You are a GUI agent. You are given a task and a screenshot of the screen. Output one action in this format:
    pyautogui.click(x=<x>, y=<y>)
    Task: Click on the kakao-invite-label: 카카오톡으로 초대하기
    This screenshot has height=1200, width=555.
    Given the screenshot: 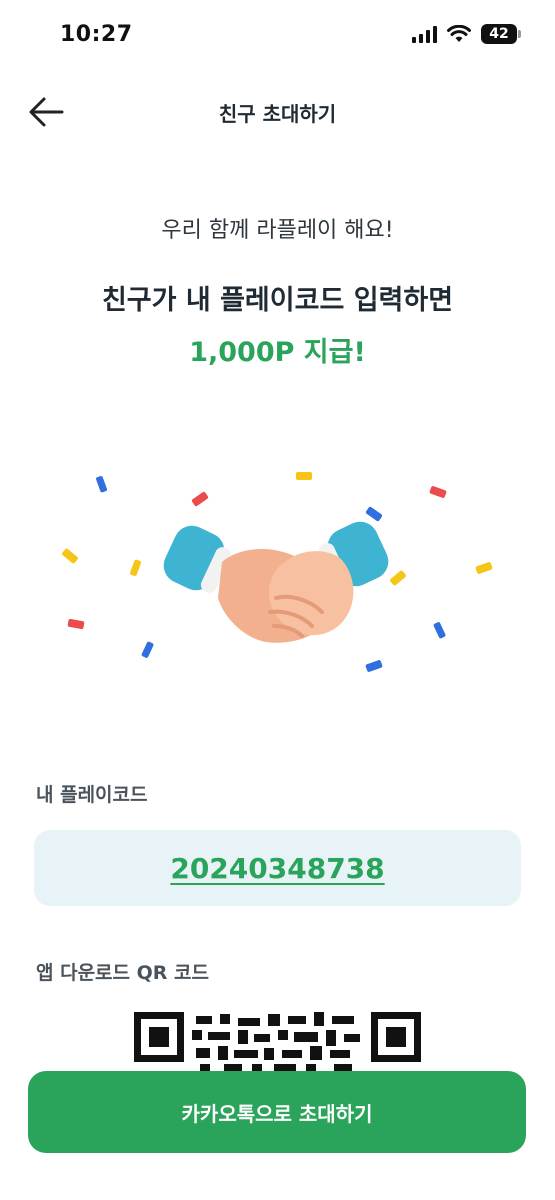 What is the action you would take?
    pyautogui.click(x=277, y=1113)
    